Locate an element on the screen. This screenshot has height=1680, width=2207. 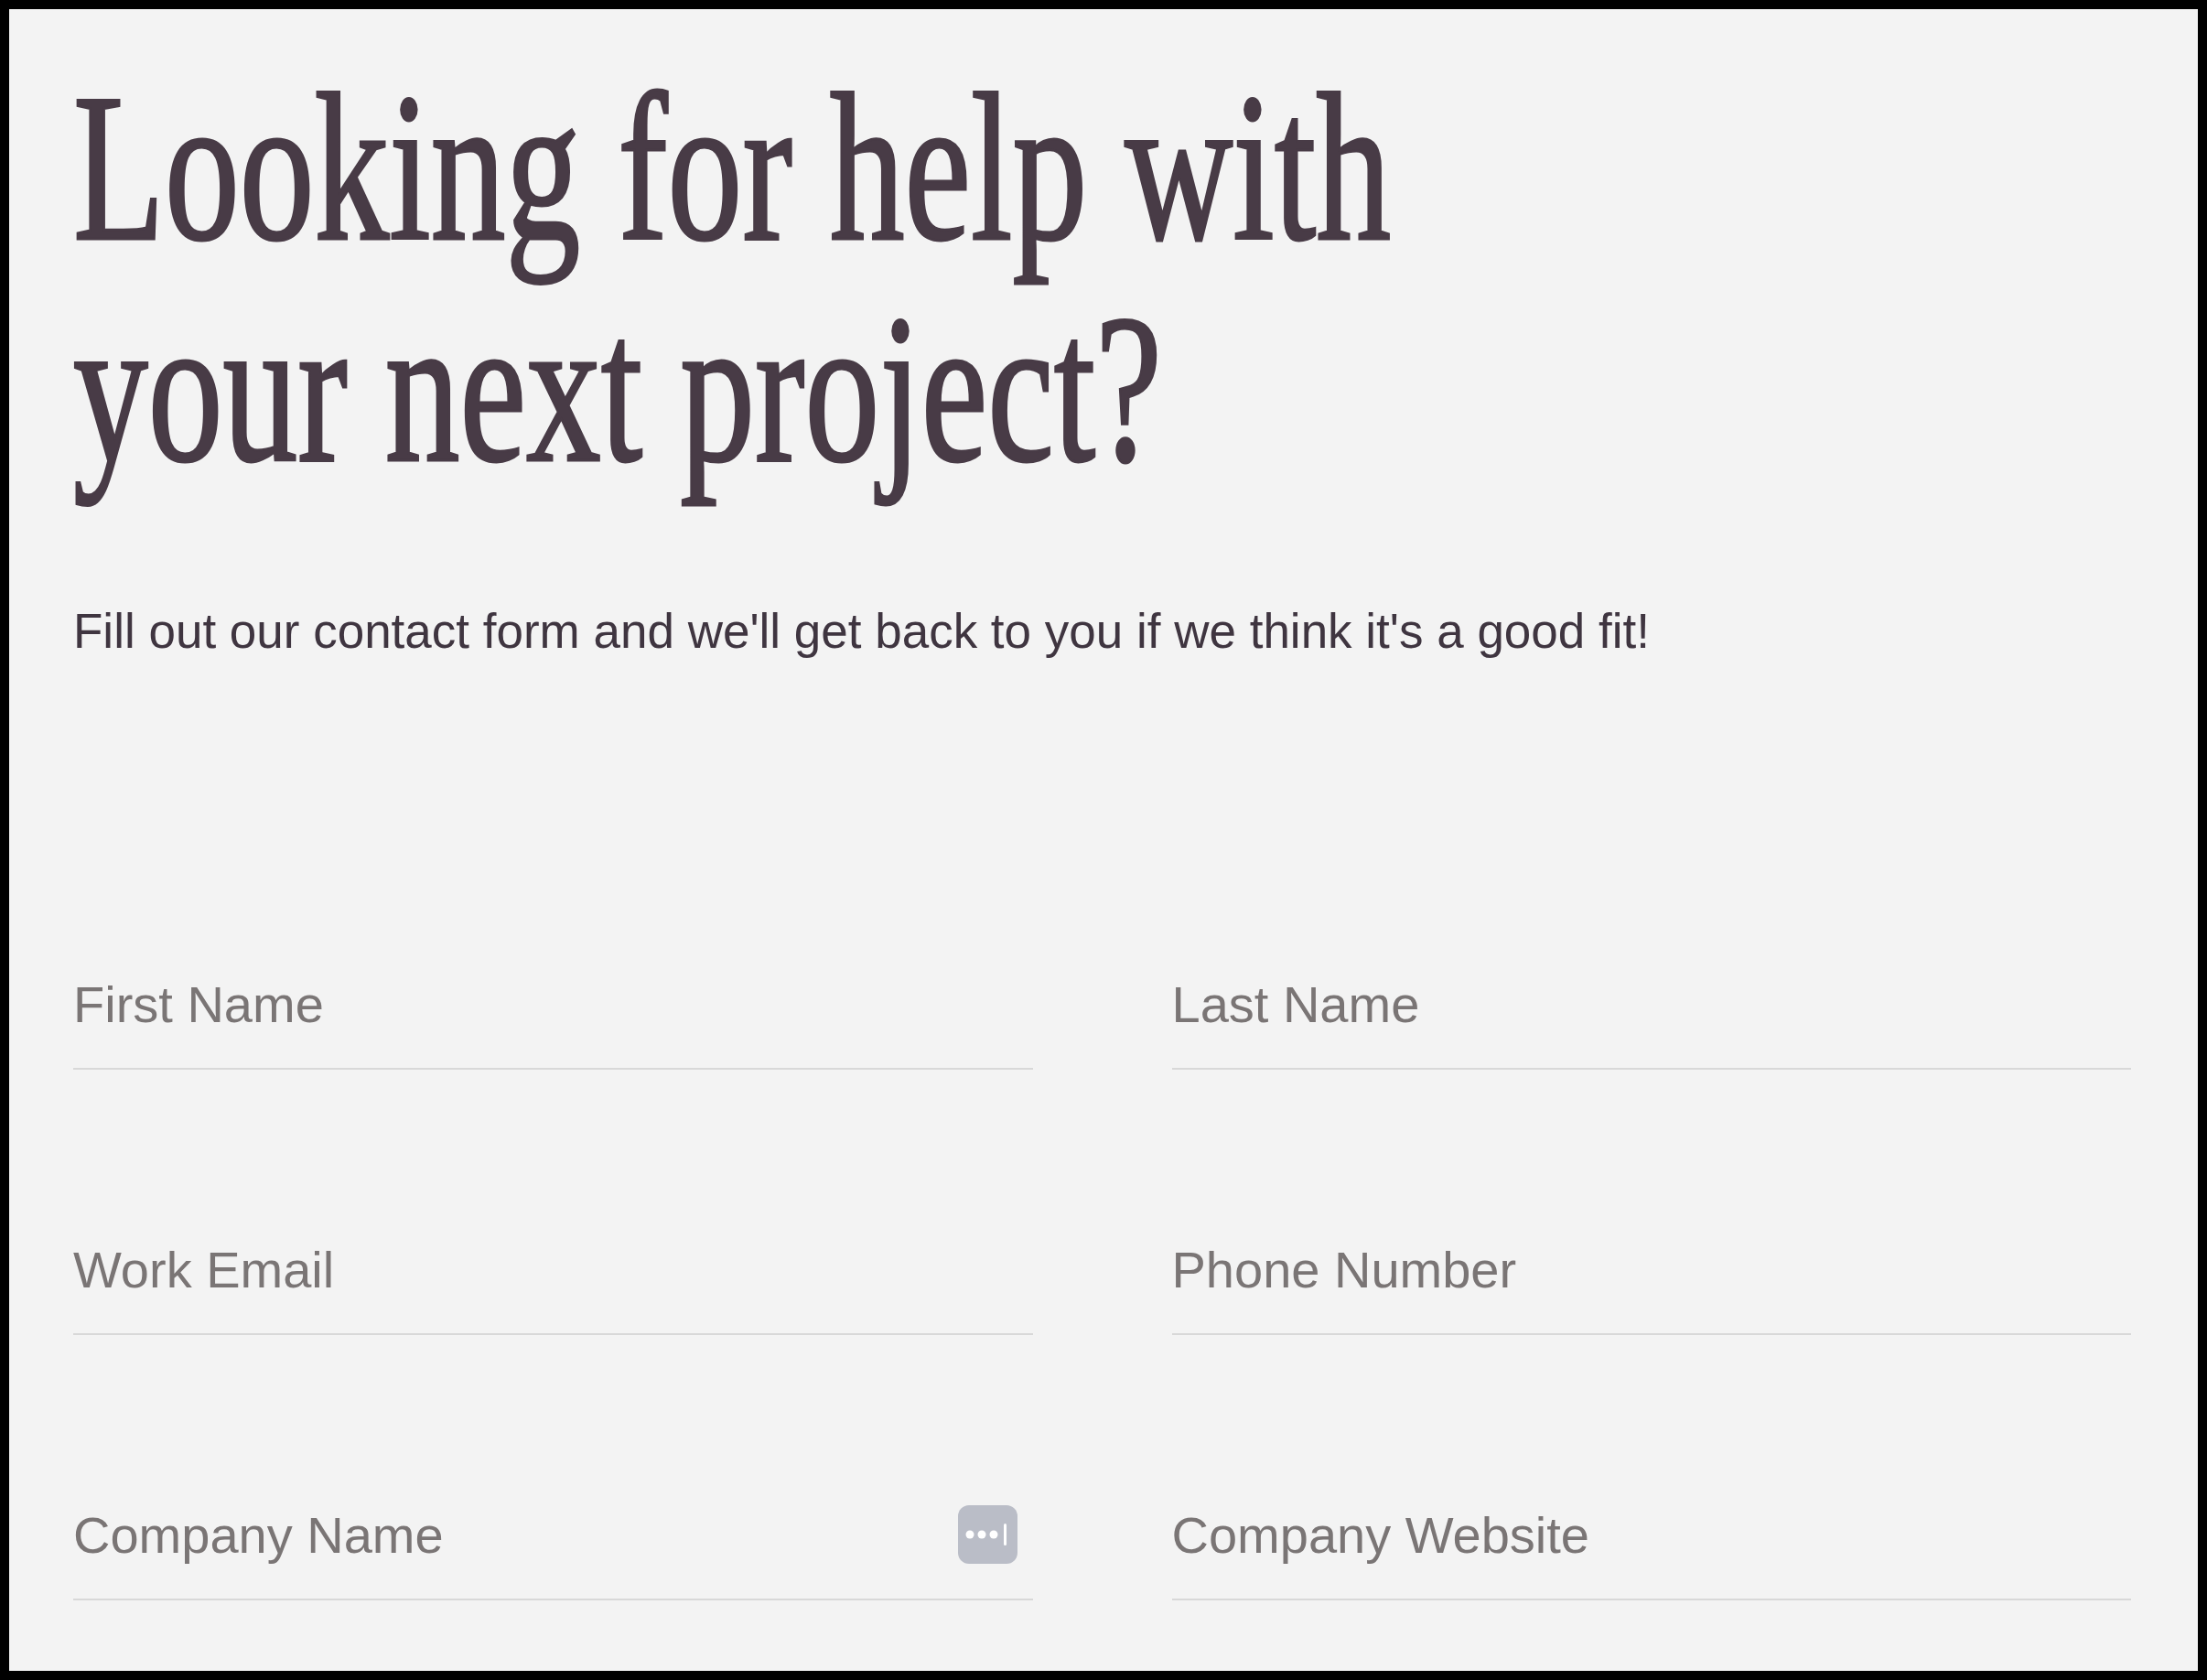
input-field: Company Name is located at coordinates (553, 1544).